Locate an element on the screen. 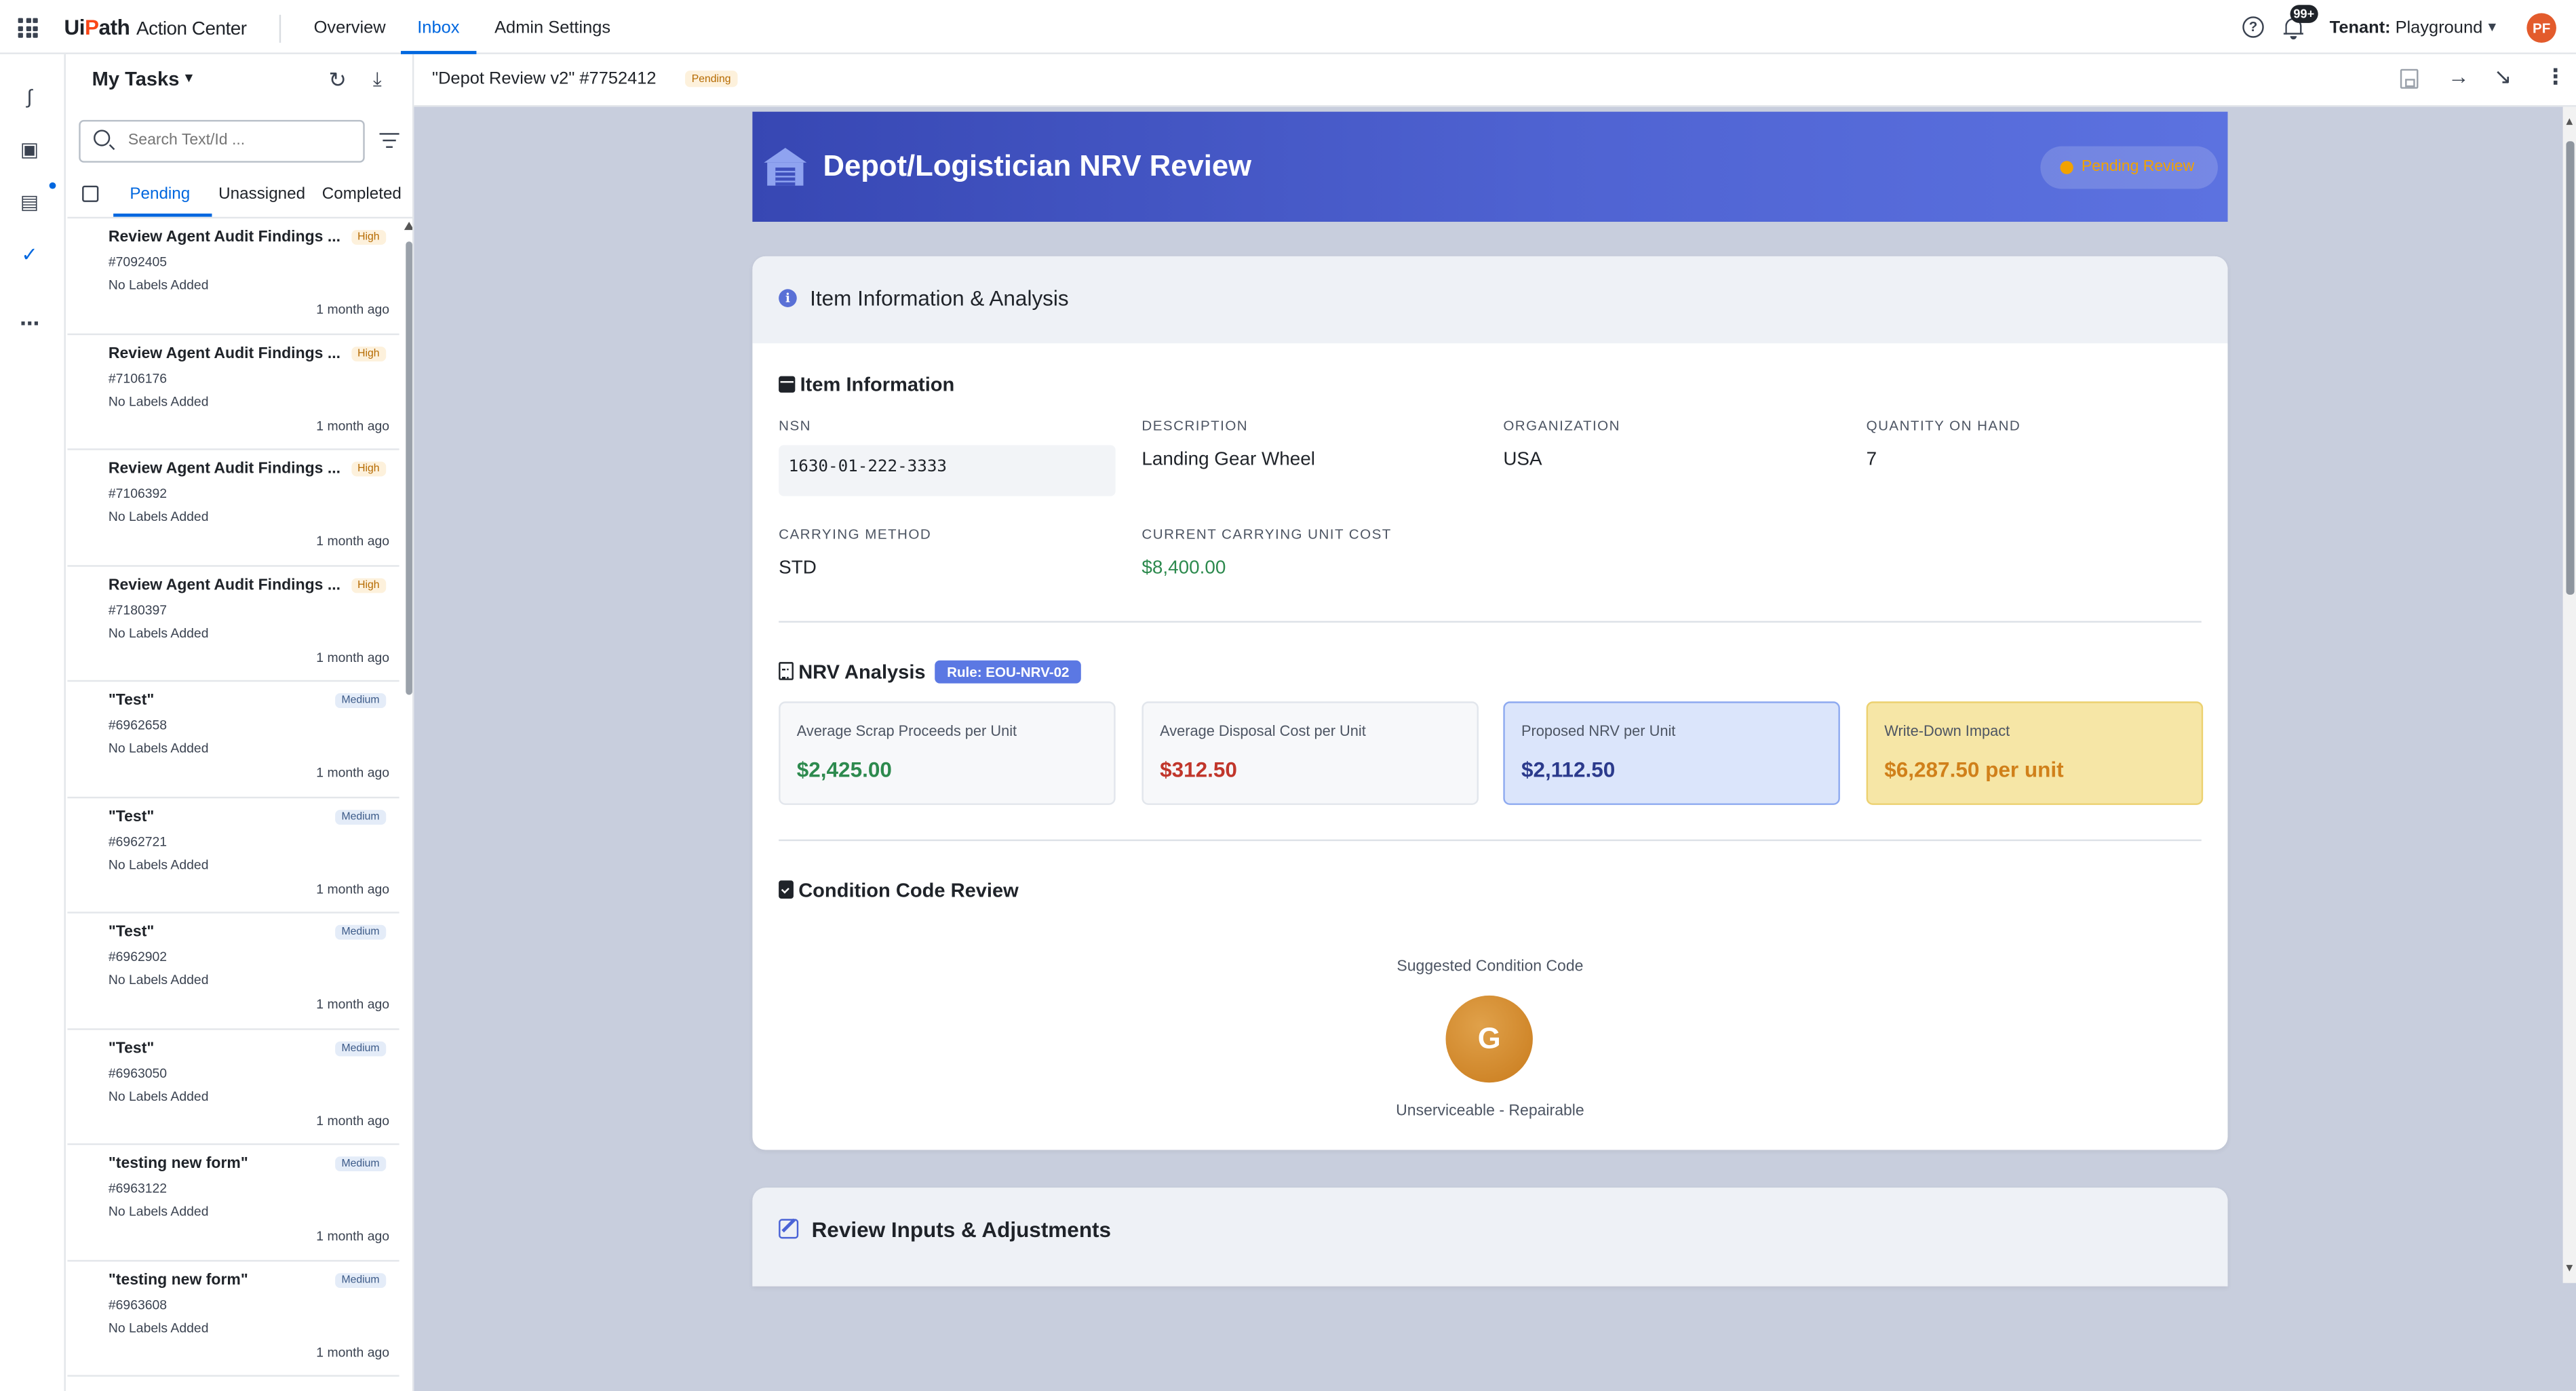 Image resolution: width=2576 pixels, height=1391 pixels. metric-proposed-nrv: Proposed NRV per Unit $2,112.50 is located at coordinates (1671, 753).